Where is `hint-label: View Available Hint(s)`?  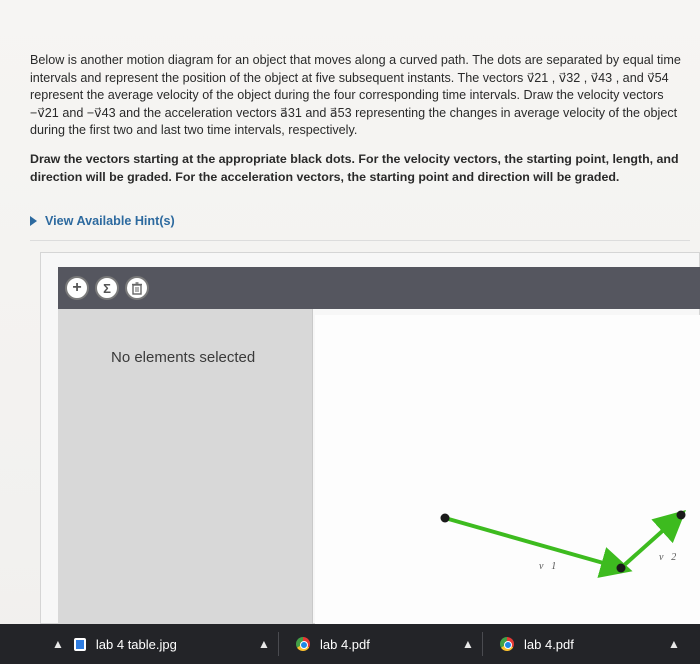 hint-label: View Available Hint(s) is located at coordinates (110, 221).